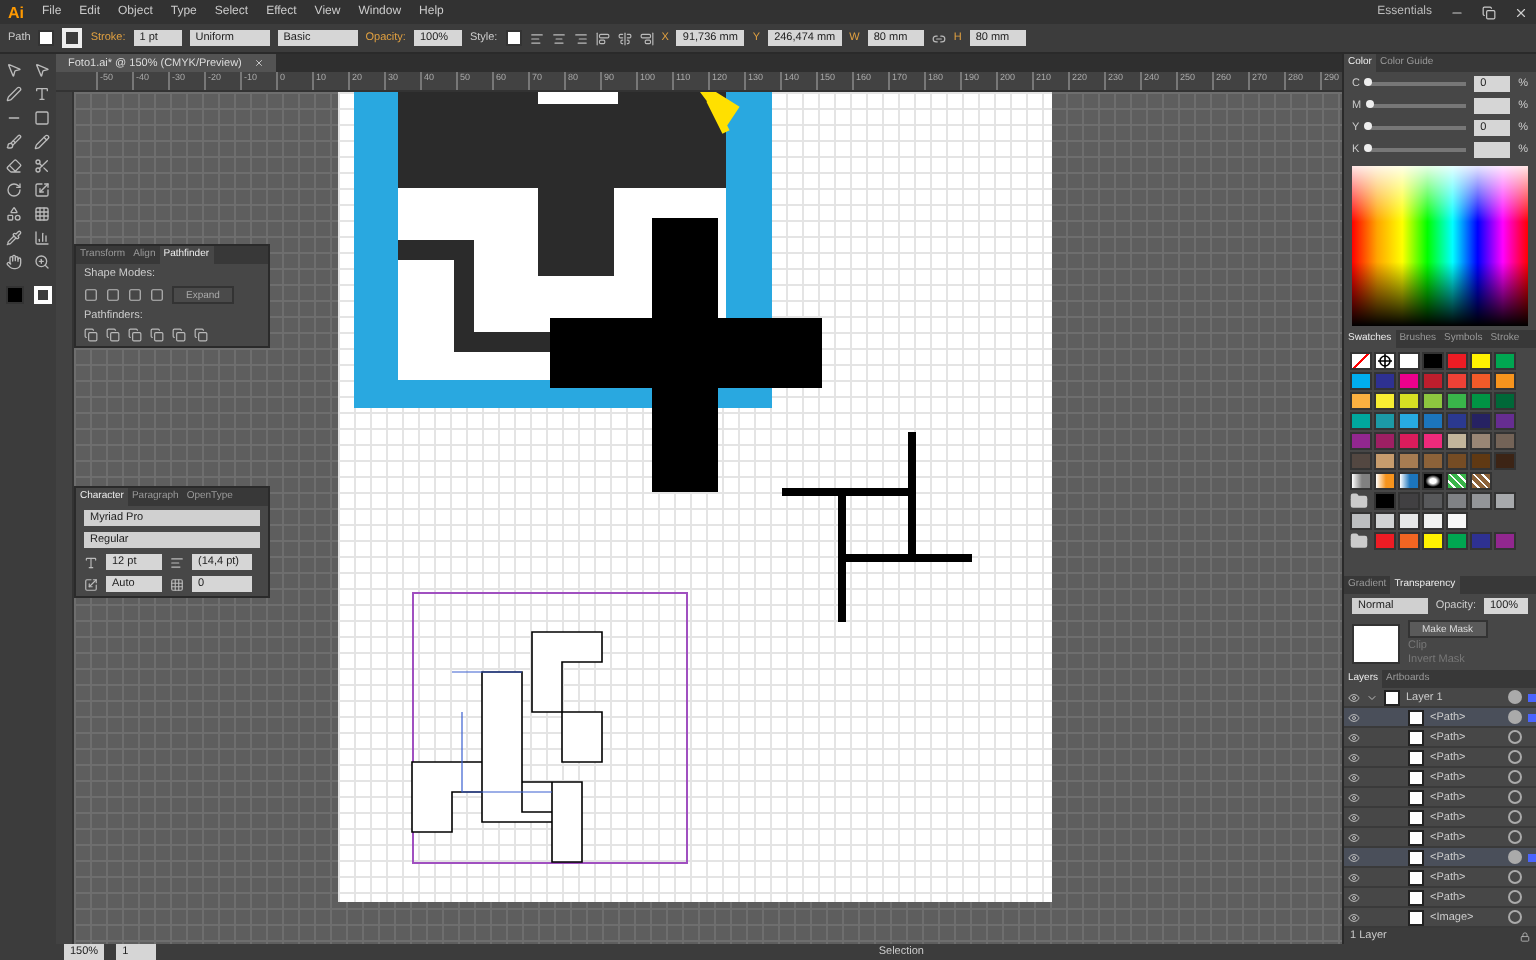 Image resolution: width=1536 pixels, height=960 pixels. I want to click on fill-color-swatch, so click(14, 295).